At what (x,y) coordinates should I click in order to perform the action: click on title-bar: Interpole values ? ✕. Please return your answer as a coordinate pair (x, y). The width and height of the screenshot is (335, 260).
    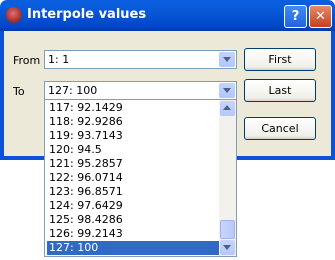
    Looking at the image, I should click on (167, 15).